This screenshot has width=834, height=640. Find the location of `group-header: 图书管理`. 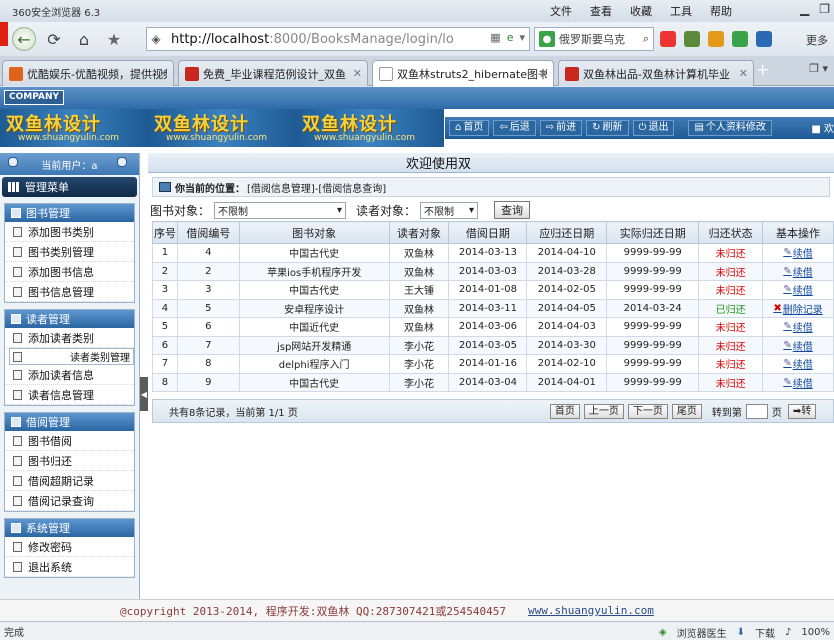

group-header: 图书管理 is located at coordinates (69, 213).